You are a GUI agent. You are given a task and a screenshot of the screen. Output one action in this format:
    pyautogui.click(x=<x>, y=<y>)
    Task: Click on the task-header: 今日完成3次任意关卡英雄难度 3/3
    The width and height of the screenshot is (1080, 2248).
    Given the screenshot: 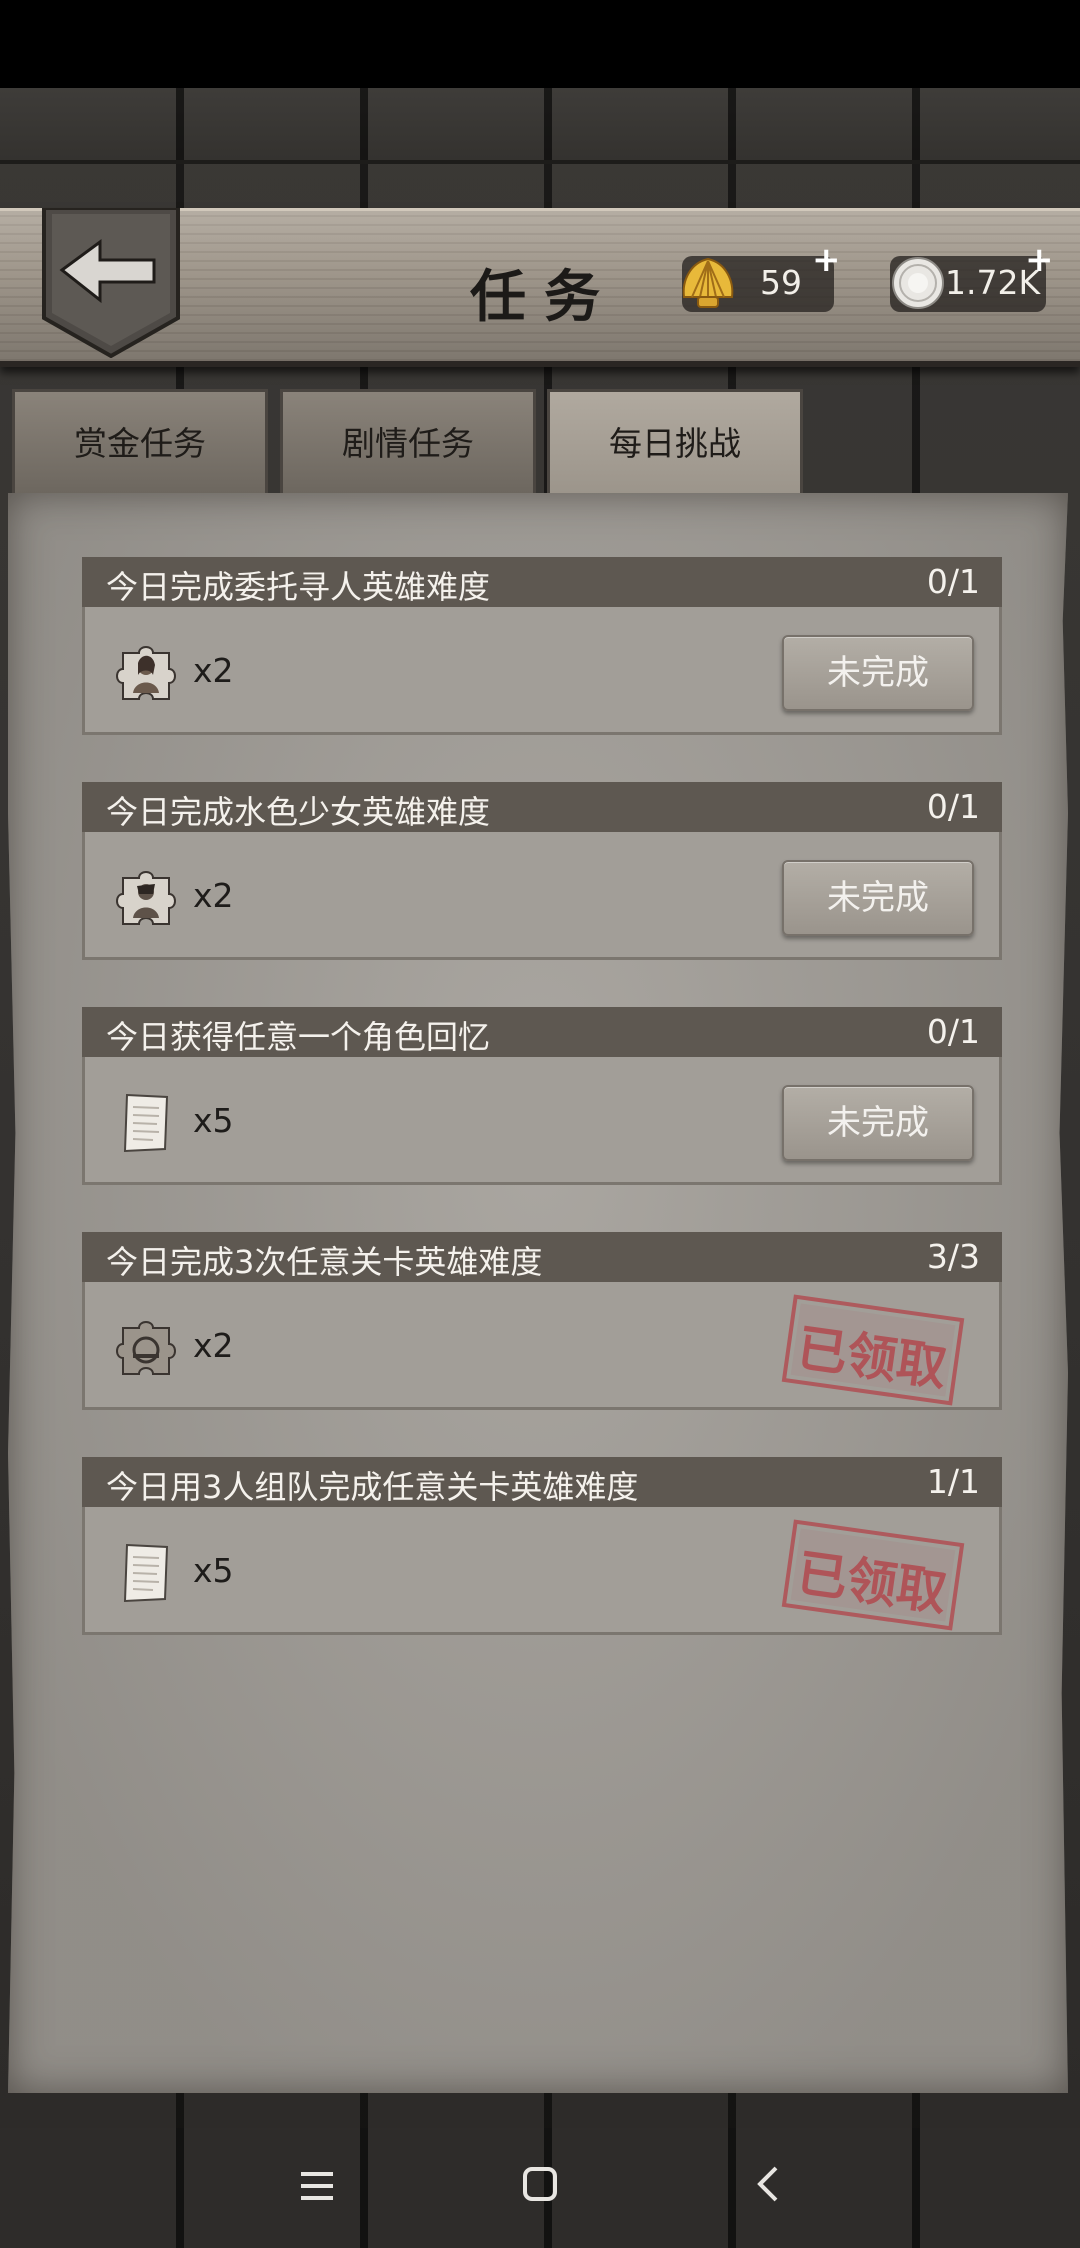 What is the action you would take?
    pyautogui.click(x=542, y=1257)
    